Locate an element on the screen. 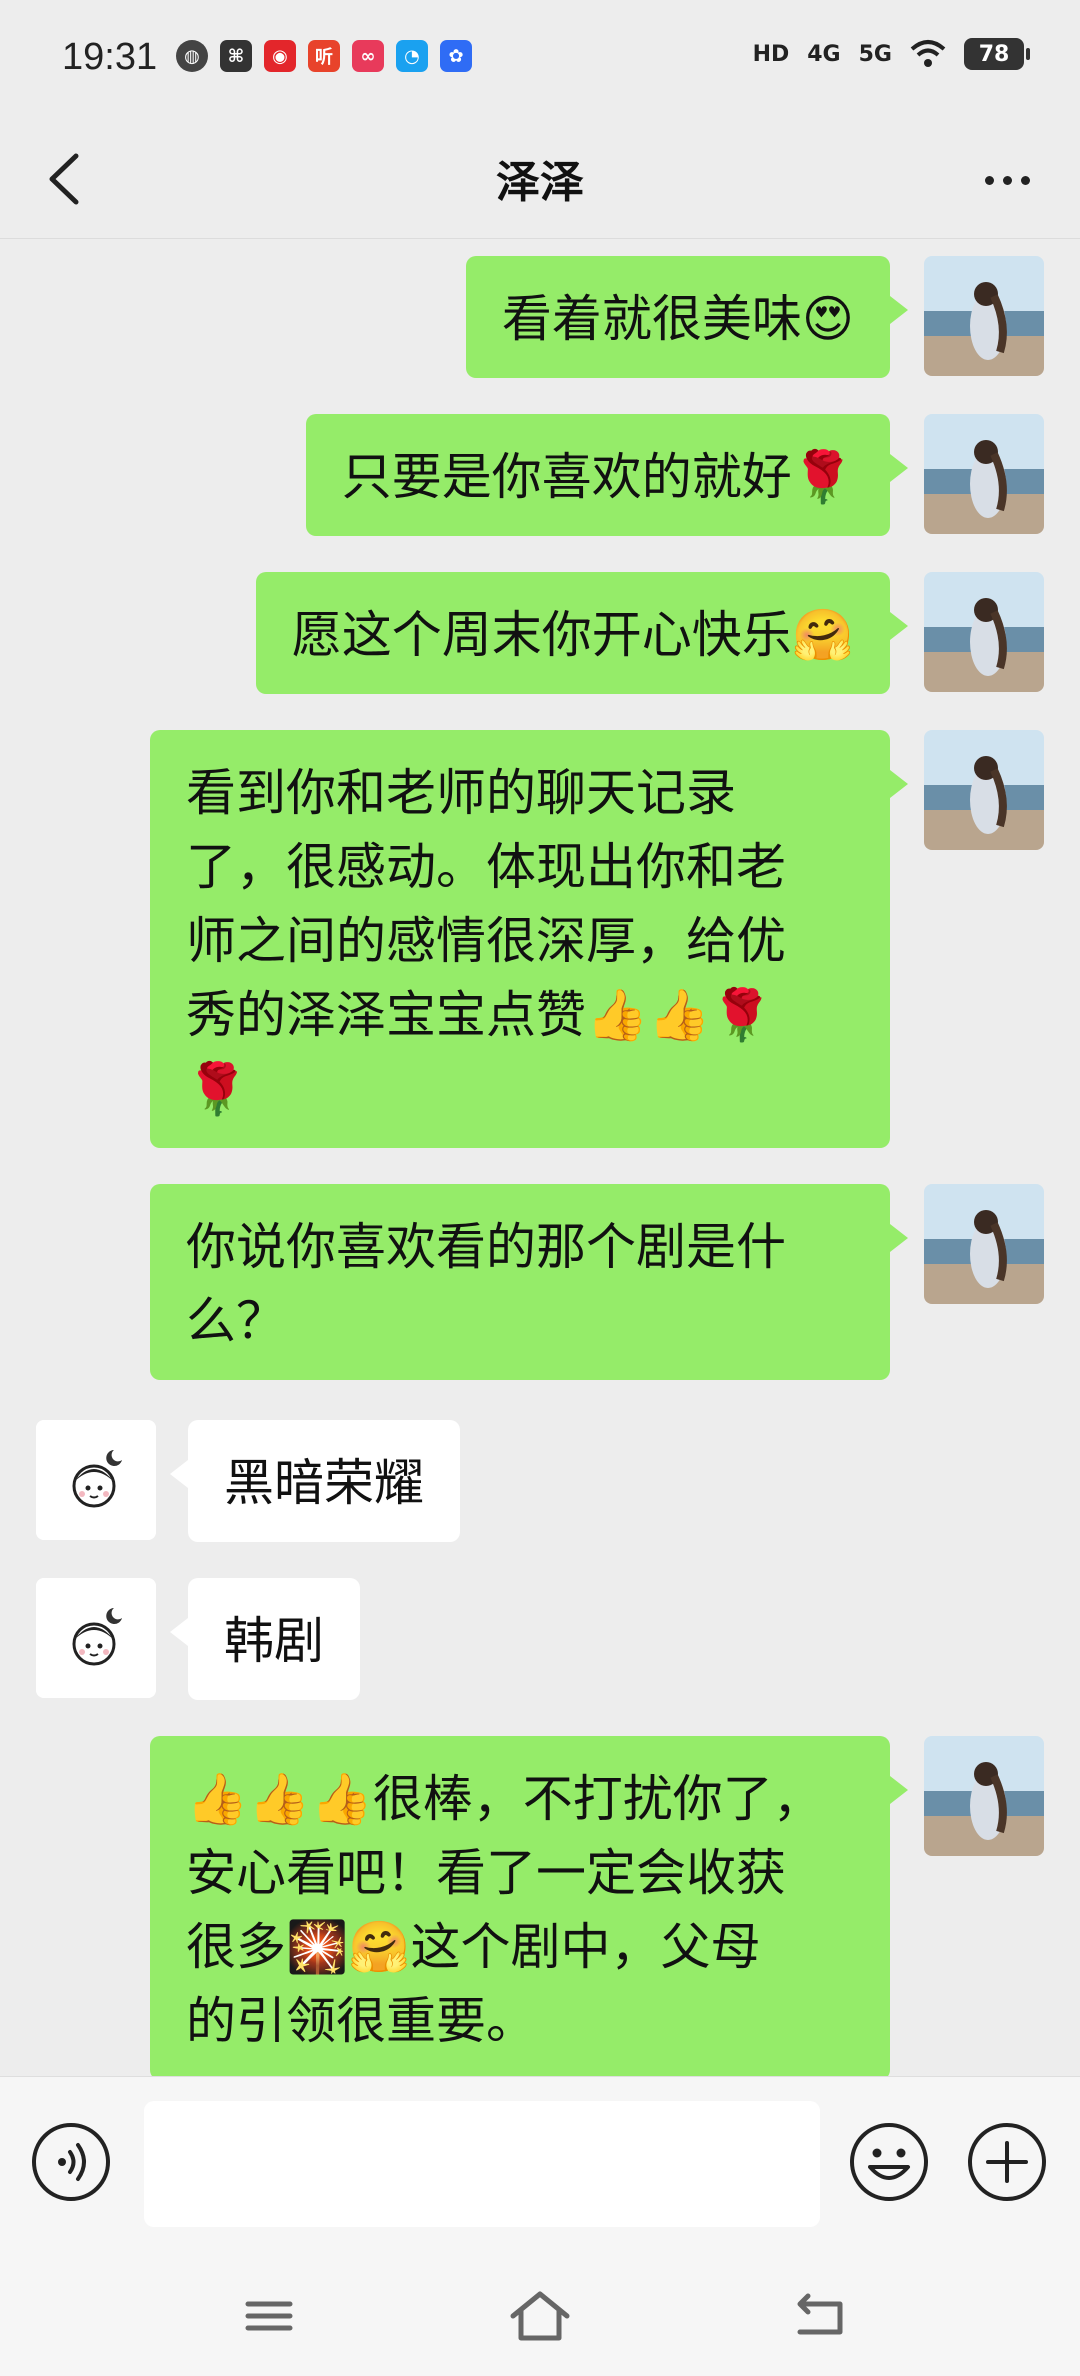  my-message-bubble: 只要是你喜欢的就好🌹 is located at coordinates (607, 475).